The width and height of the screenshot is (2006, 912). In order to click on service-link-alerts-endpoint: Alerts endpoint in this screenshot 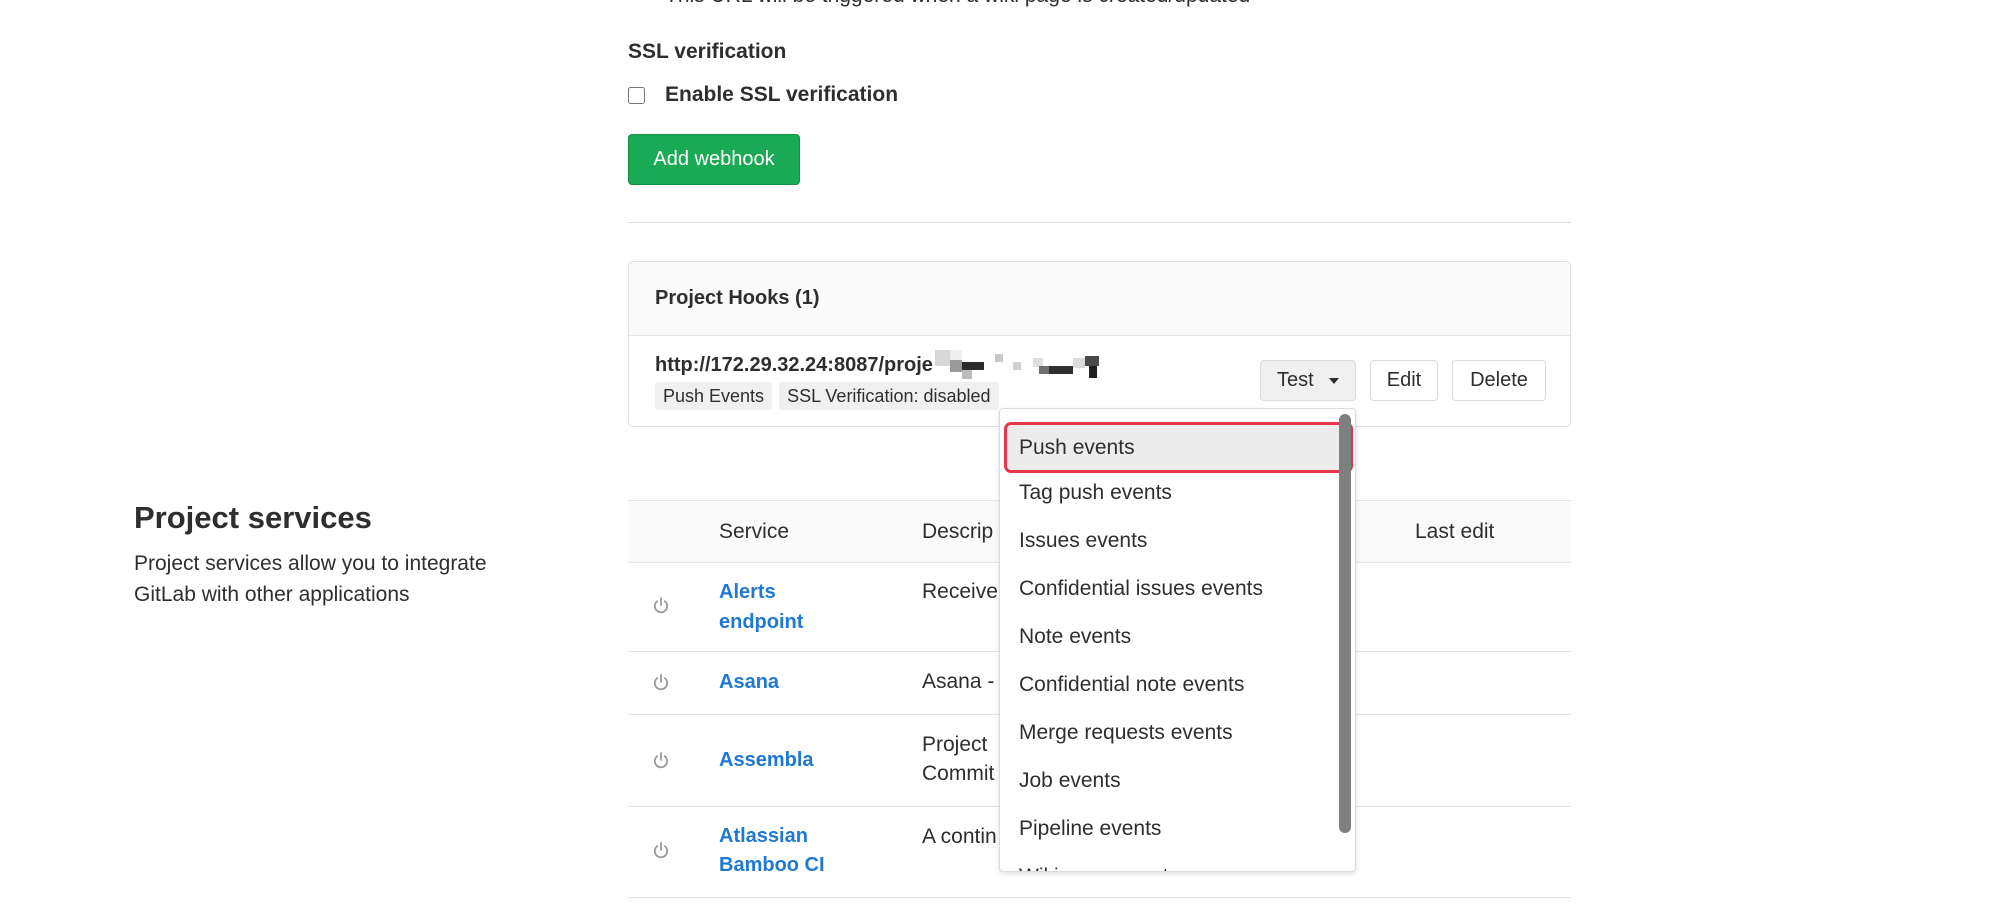, I will do `click(784, 607)`.